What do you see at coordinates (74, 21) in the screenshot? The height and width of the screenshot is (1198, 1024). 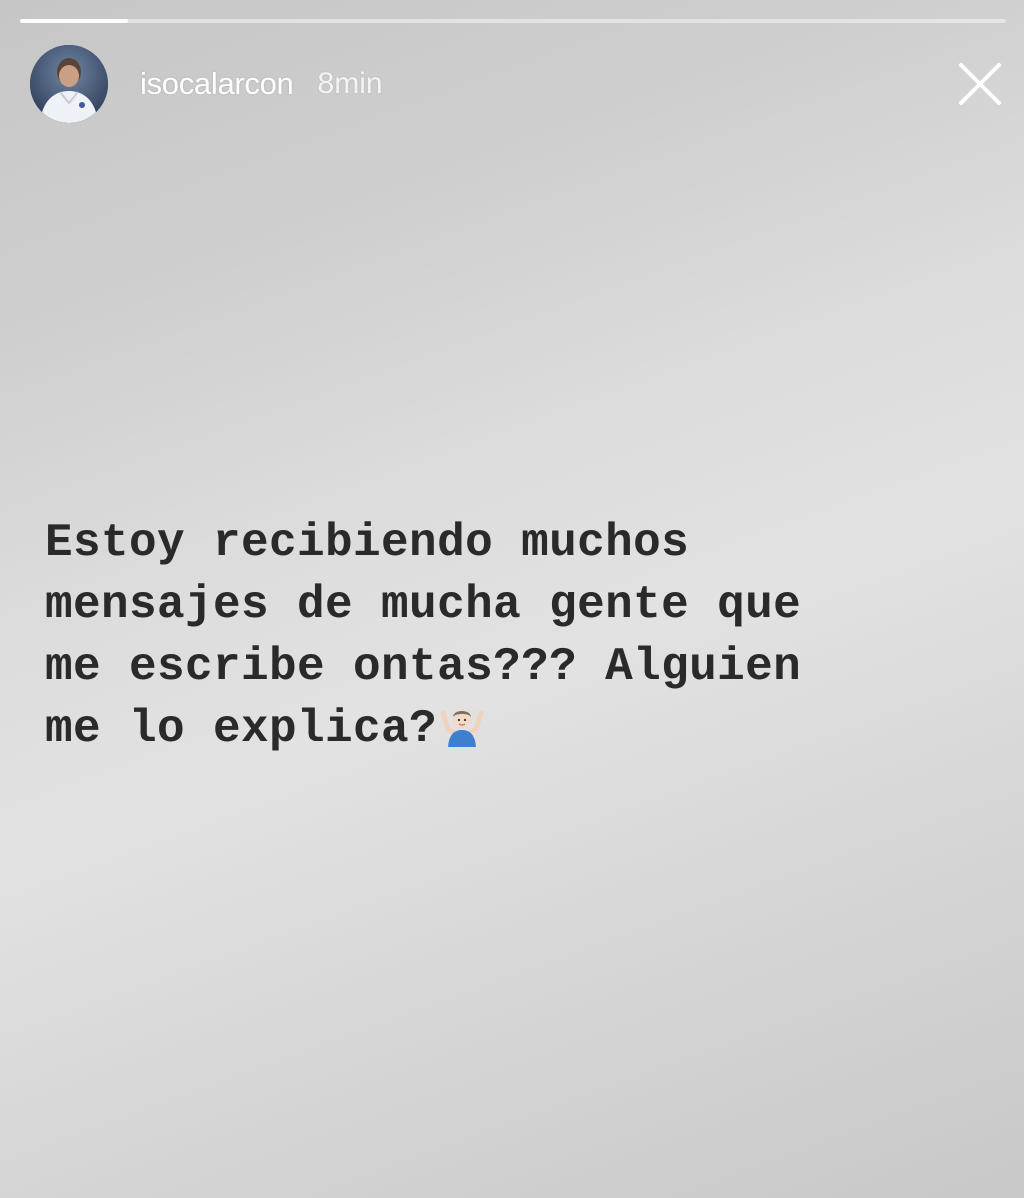 I see `story-progress-fill` at bounding box center [74, 21].